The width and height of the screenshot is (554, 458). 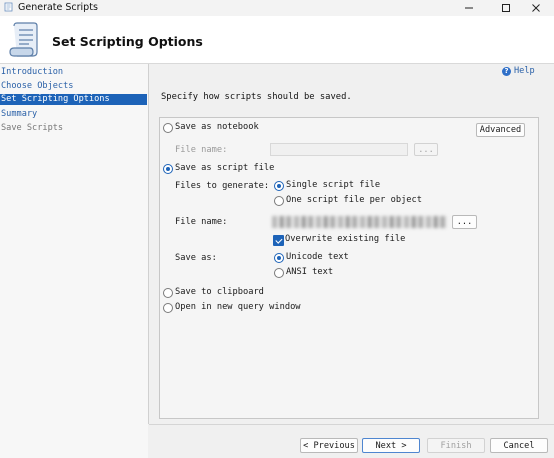 What do you see at coordinates (360, 222) in the screenshot?
I see `file-name-input` at bounding box center [360, 222].